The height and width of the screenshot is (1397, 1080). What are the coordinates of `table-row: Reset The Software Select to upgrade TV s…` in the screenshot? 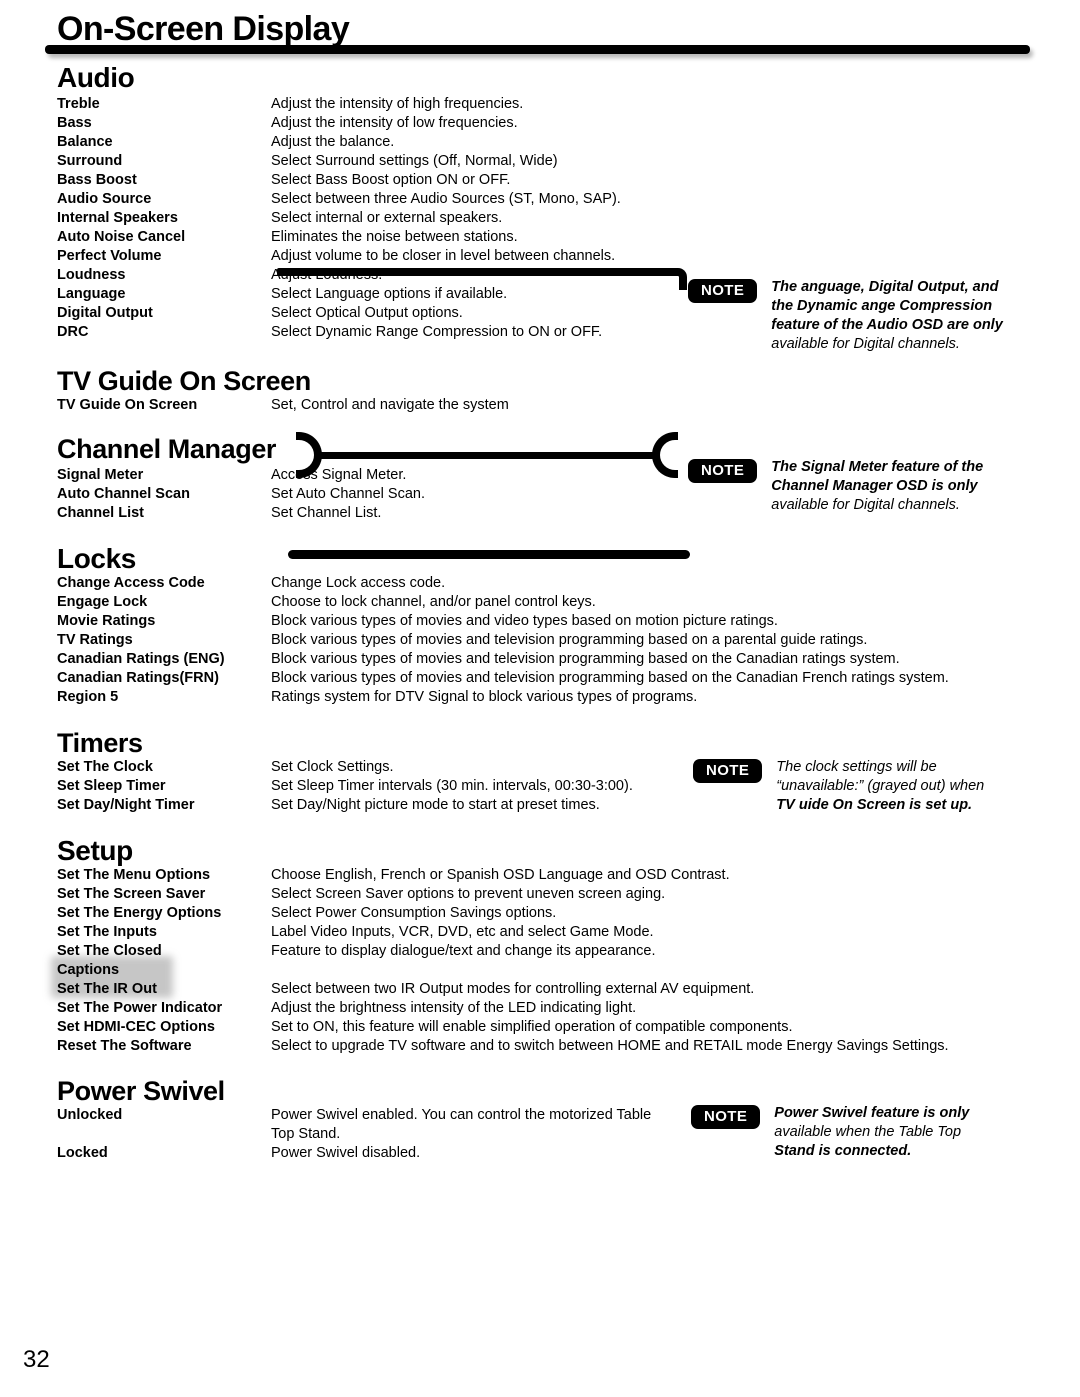 It's located at (503, 1046).